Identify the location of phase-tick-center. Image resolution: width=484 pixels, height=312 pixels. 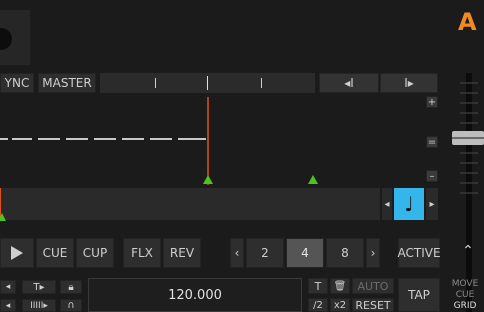
(207, 83).